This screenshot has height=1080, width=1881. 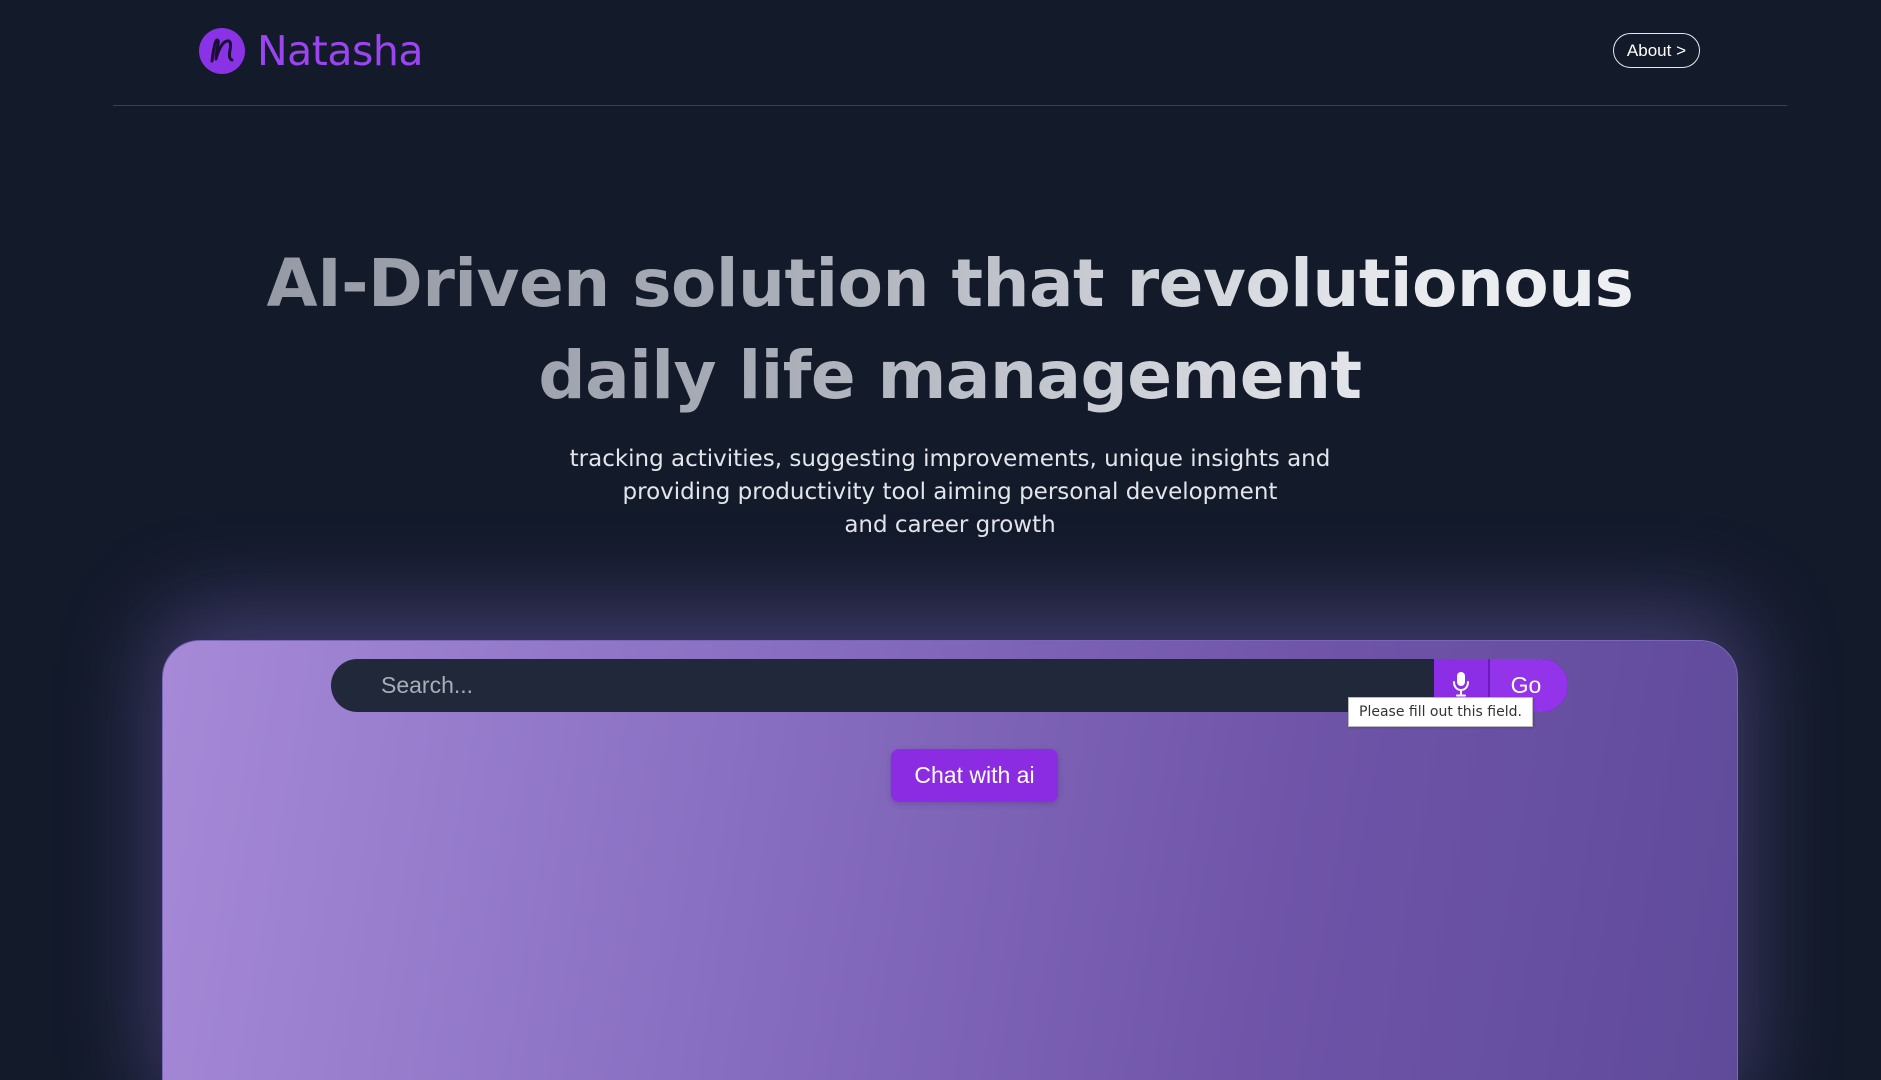 I want to click on validation-tooltip: Please fill out this field., so click(x=1440, y=712).